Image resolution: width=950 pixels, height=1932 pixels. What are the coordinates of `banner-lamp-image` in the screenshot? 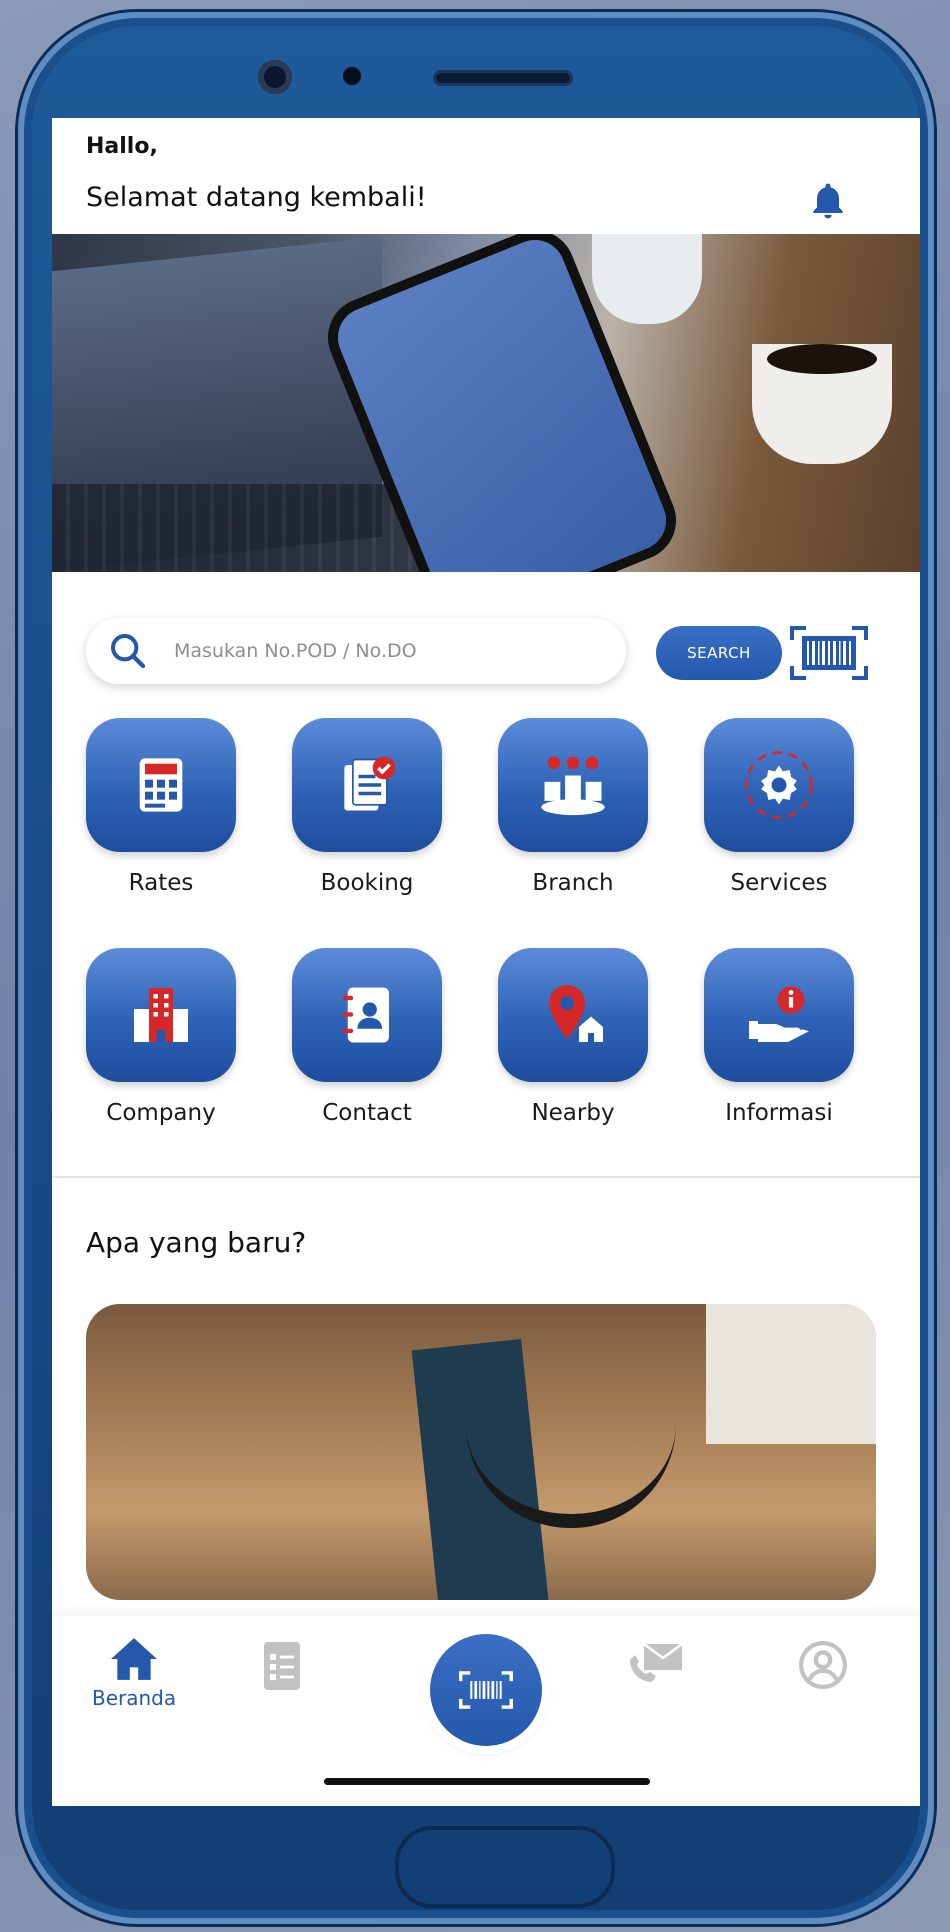 It's located at (647, 279).